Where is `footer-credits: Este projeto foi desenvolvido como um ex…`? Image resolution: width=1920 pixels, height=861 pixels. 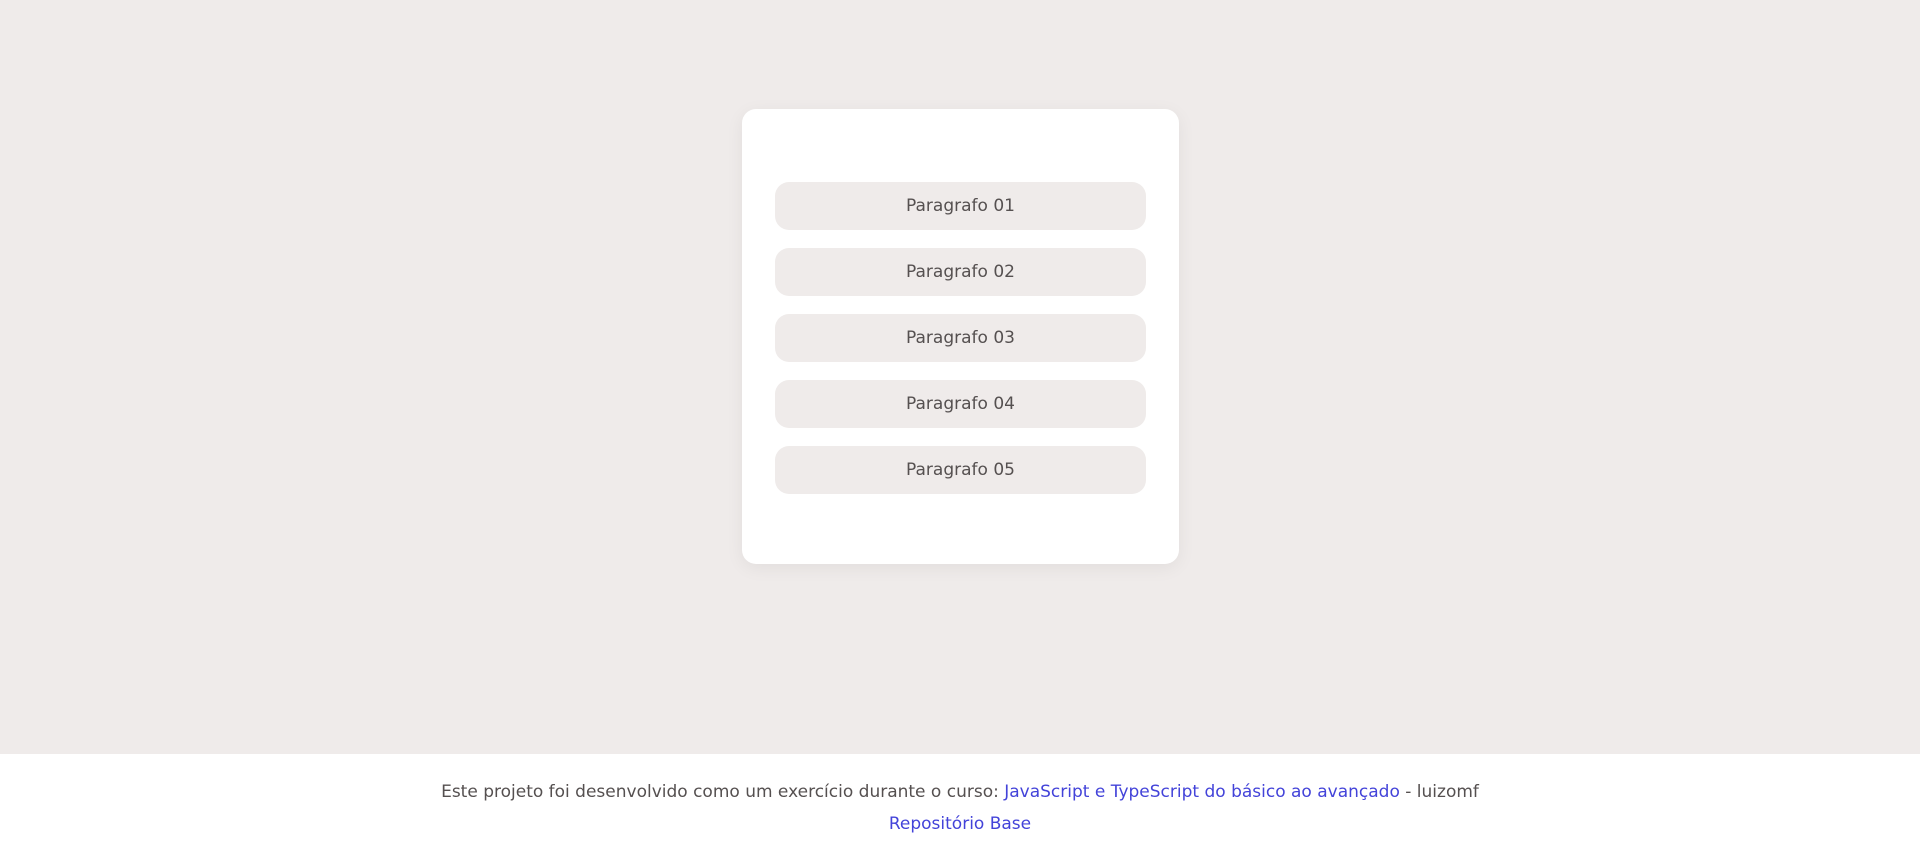 footer-credits: Este projeto foi desenvolvido como um ex… is located at coordinates (960, 792).